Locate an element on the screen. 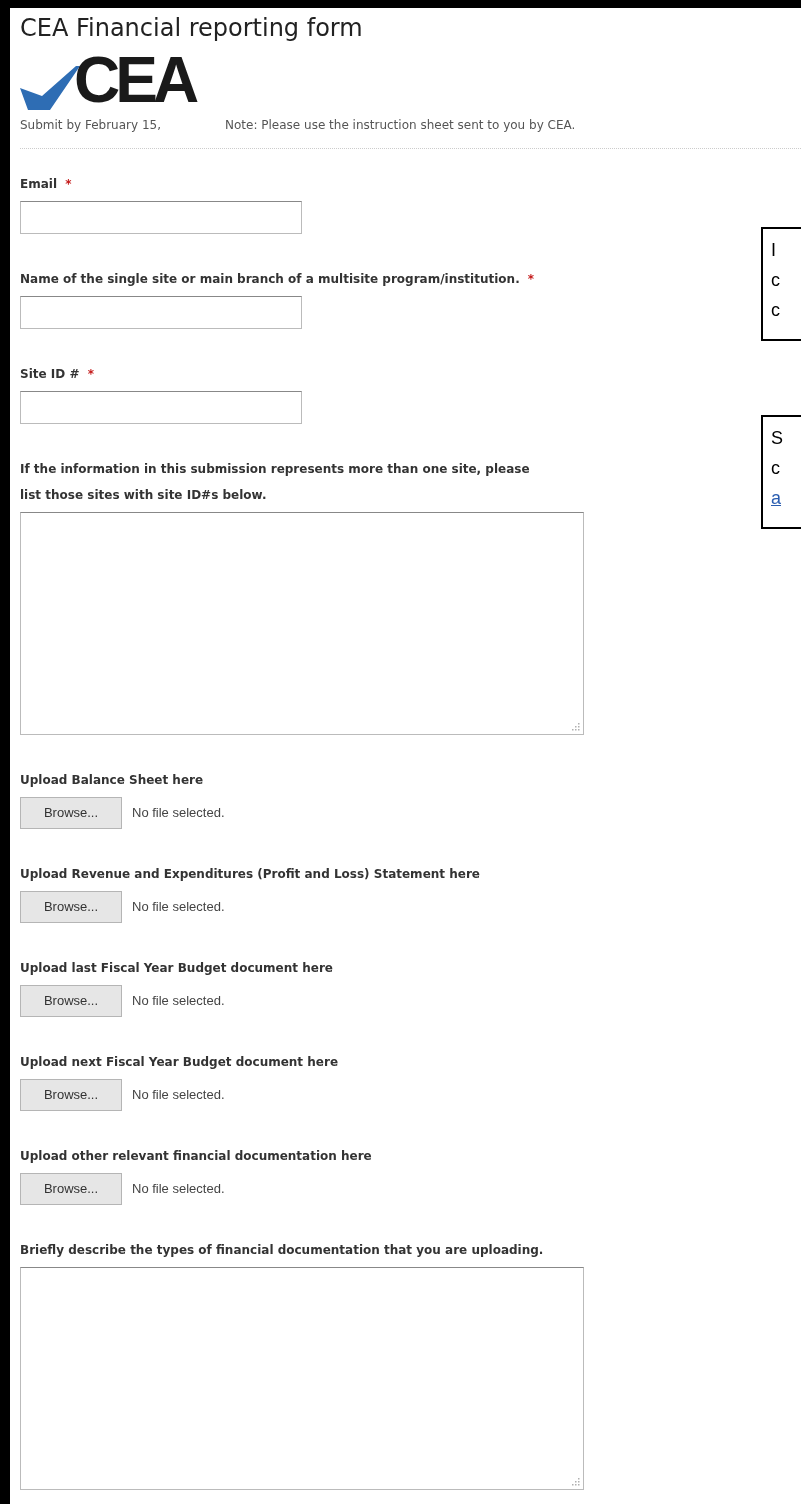 The image size is (801, 1504). field-label: Email * is located at coordinates (46, 184).